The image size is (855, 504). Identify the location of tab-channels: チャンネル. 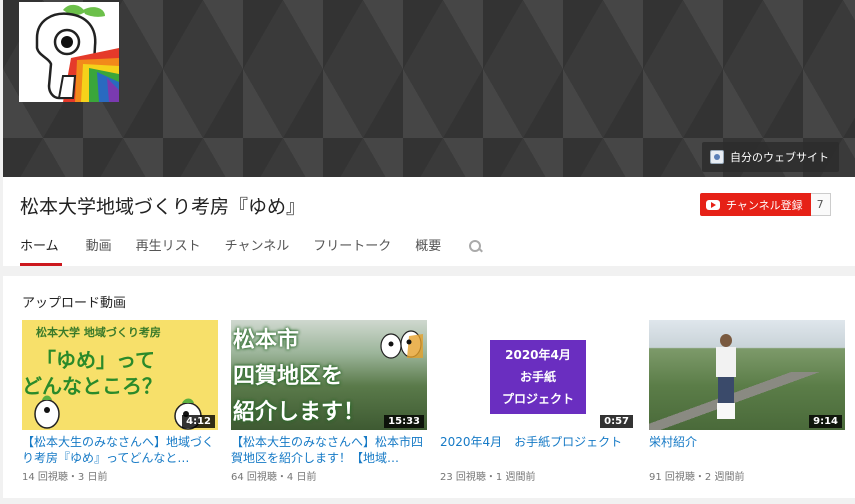
(257, 251).